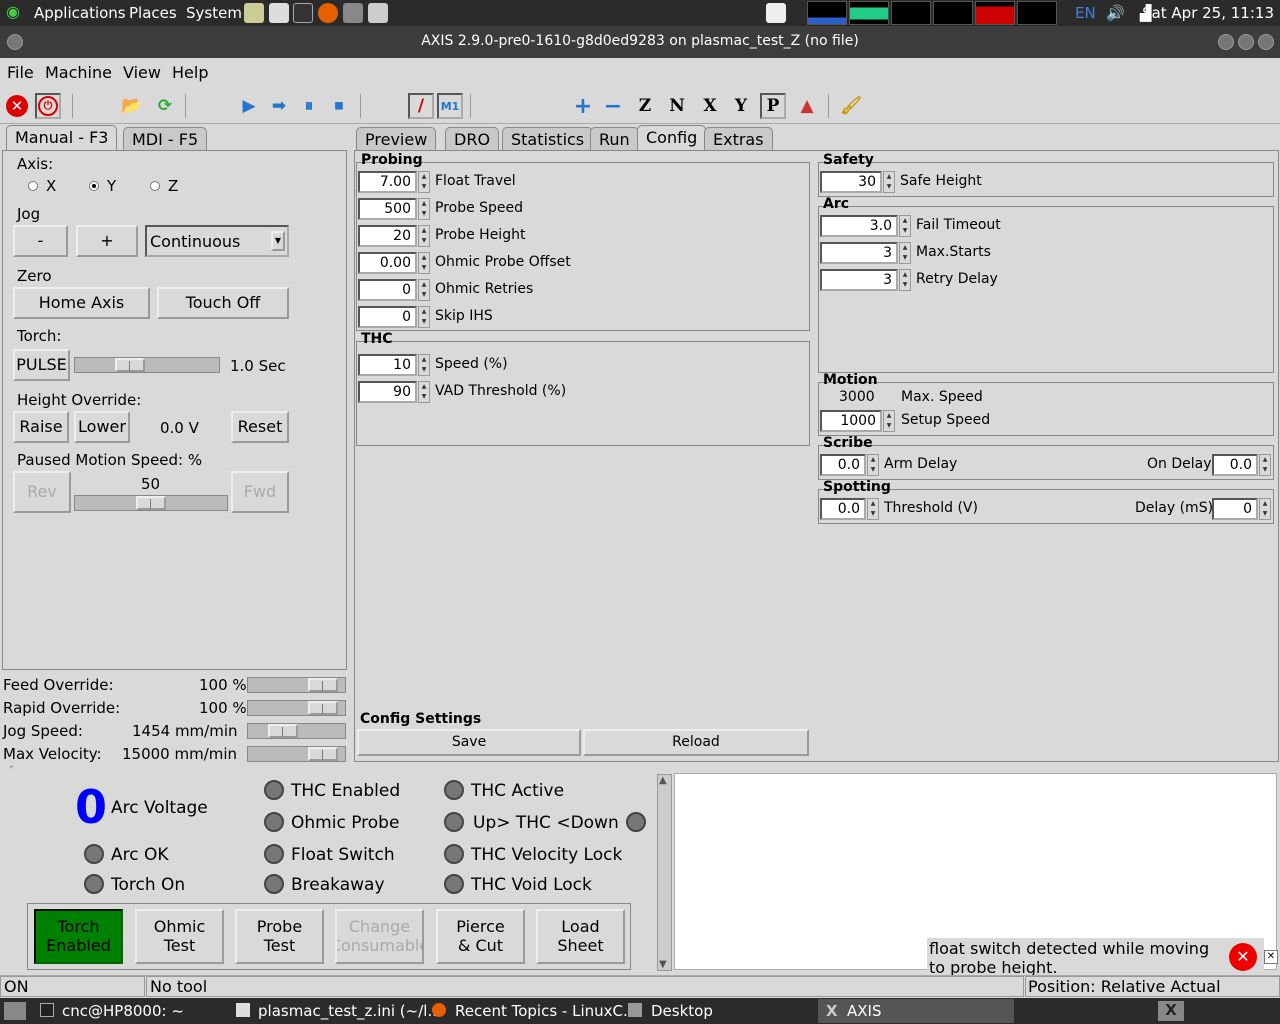 This screenshot has width=1280, height=1024. I want to click on jog-speed-slider, so click(296, 731).